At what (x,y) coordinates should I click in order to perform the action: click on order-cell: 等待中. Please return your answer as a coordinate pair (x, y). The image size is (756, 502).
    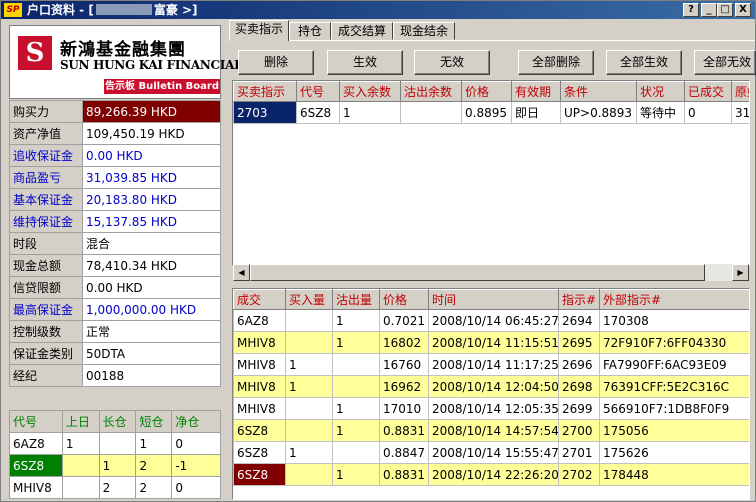
    Looking at the image, I should click on (660, 112).